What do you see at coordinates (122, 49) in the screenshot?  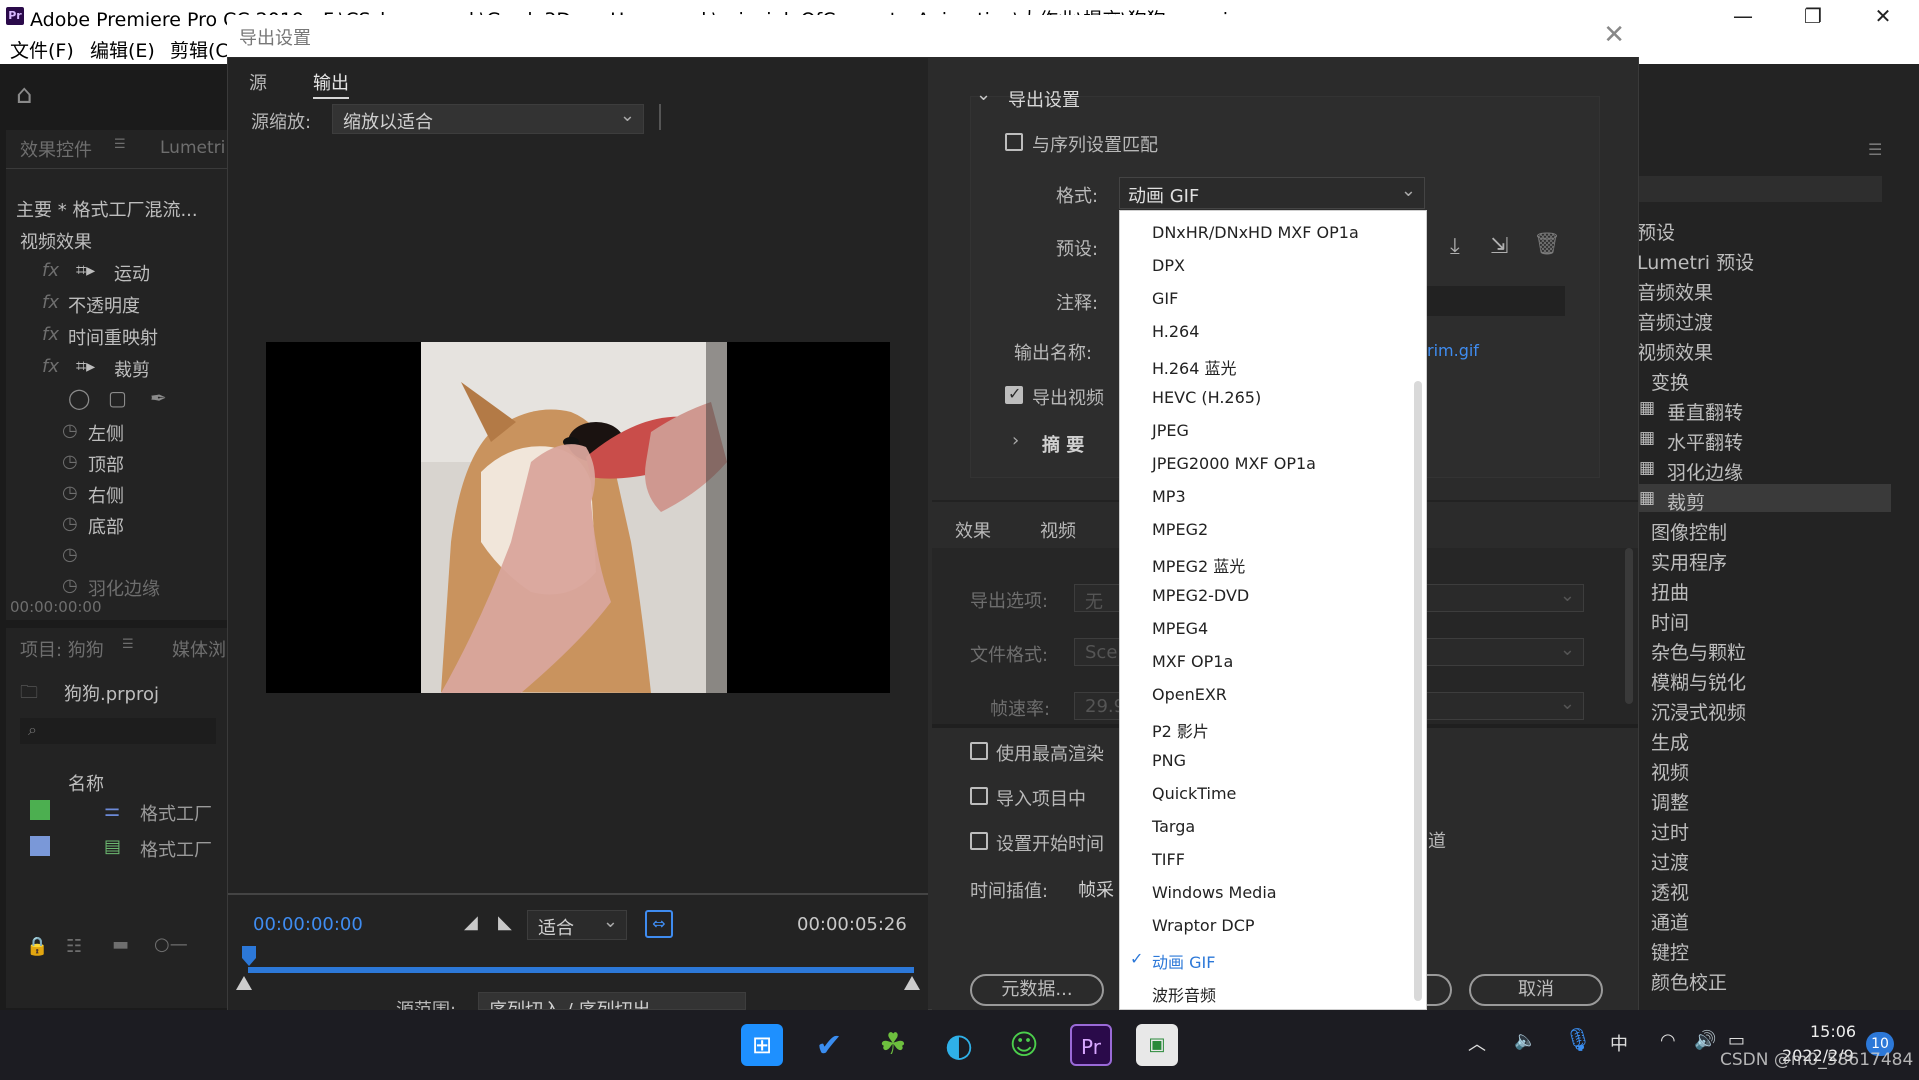 I see `menu-edit: 编辑(E)` at bounding box center [122, 49].